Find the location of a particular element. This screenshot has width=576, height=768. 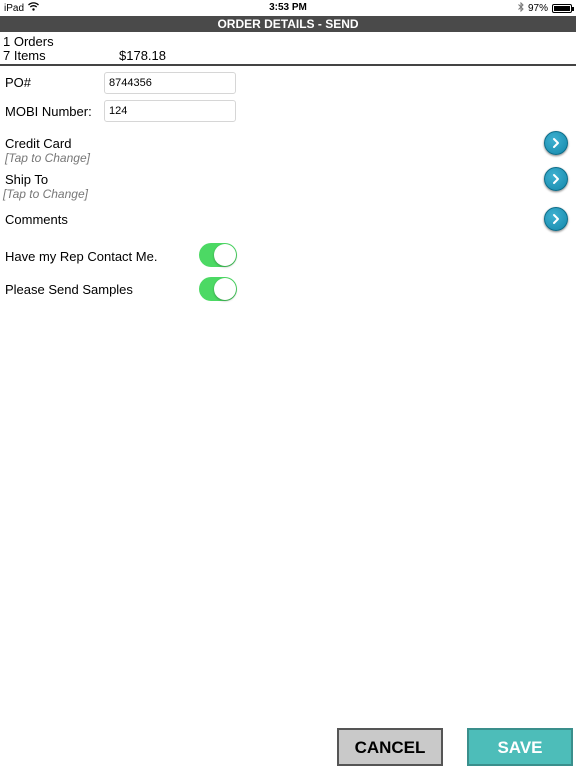

save-button: SAVE is located at coordinates (520, 747).